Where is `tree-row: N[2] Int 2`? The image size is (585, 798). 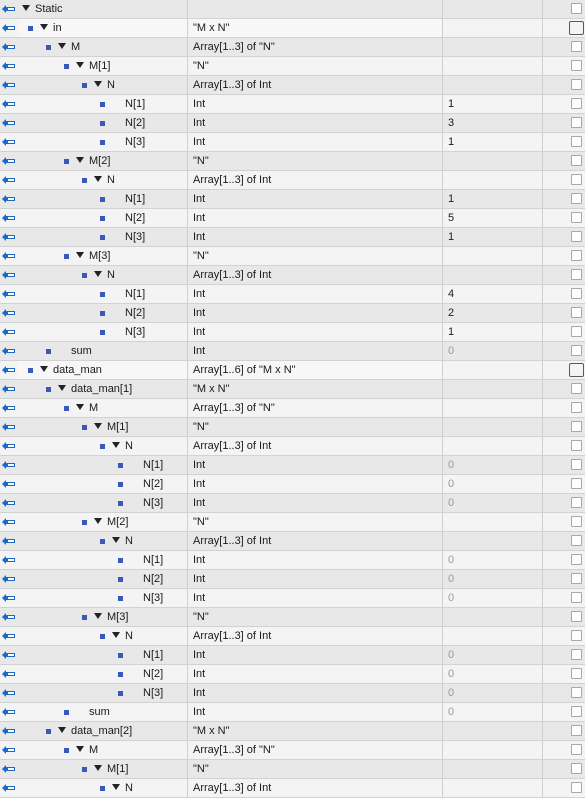 tree-row: N[2] Int 2 is located at coordinates (292, 313).